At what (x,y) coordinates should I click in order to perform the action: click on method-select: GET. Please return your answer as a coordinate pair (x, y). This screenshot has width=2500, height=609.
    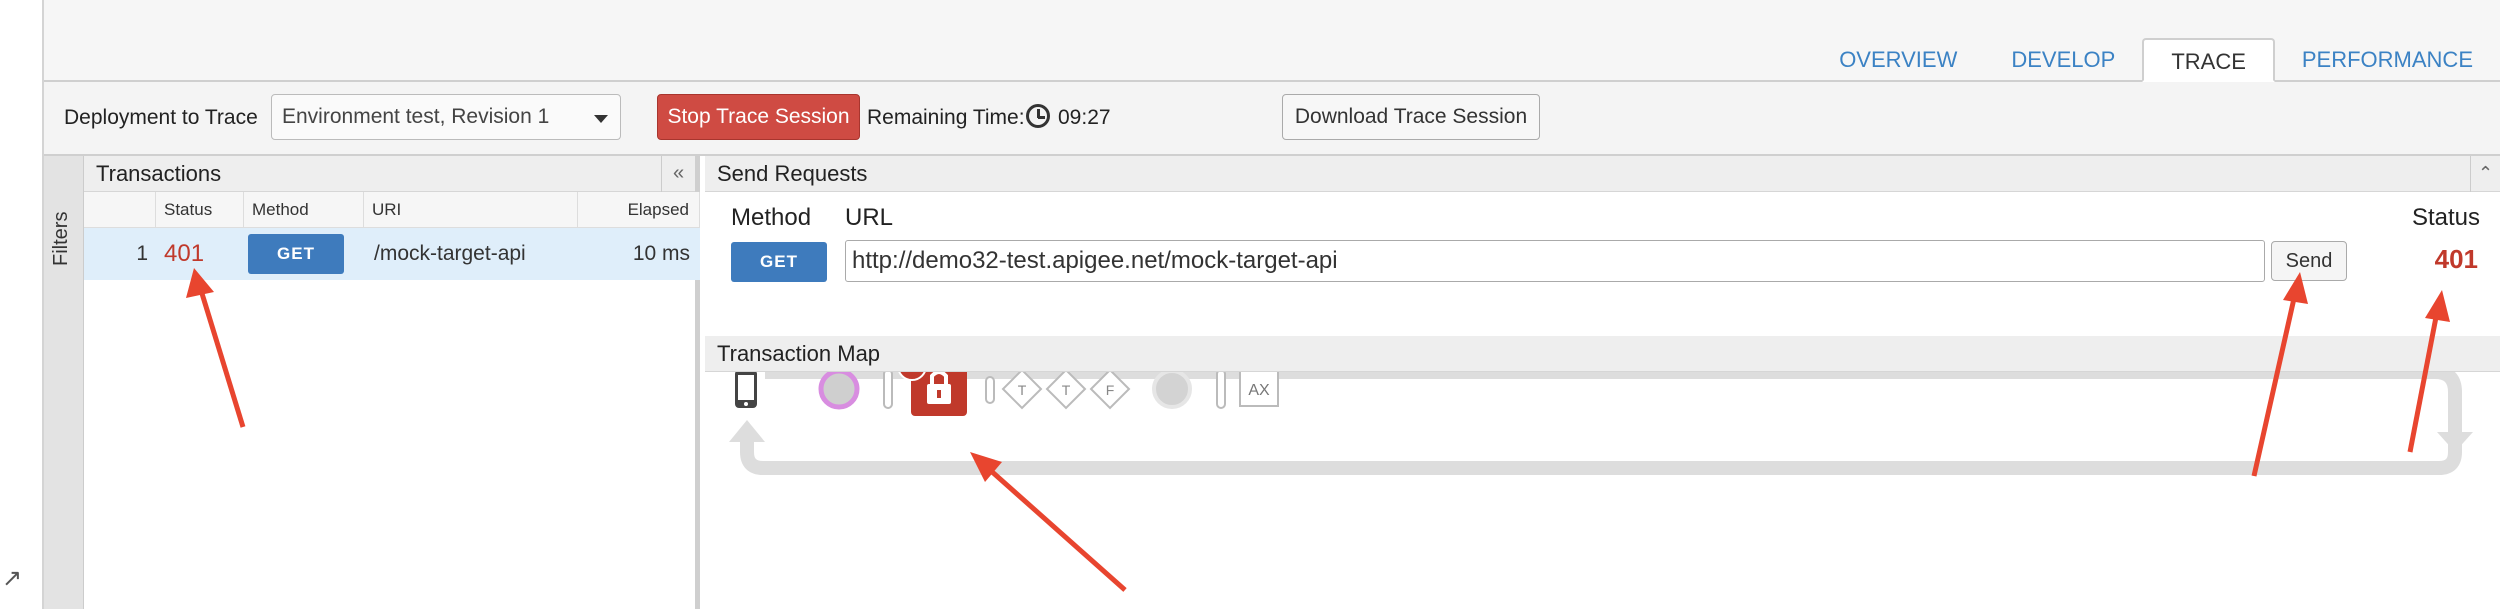
    Looking at the image, I should click on (779, 262).